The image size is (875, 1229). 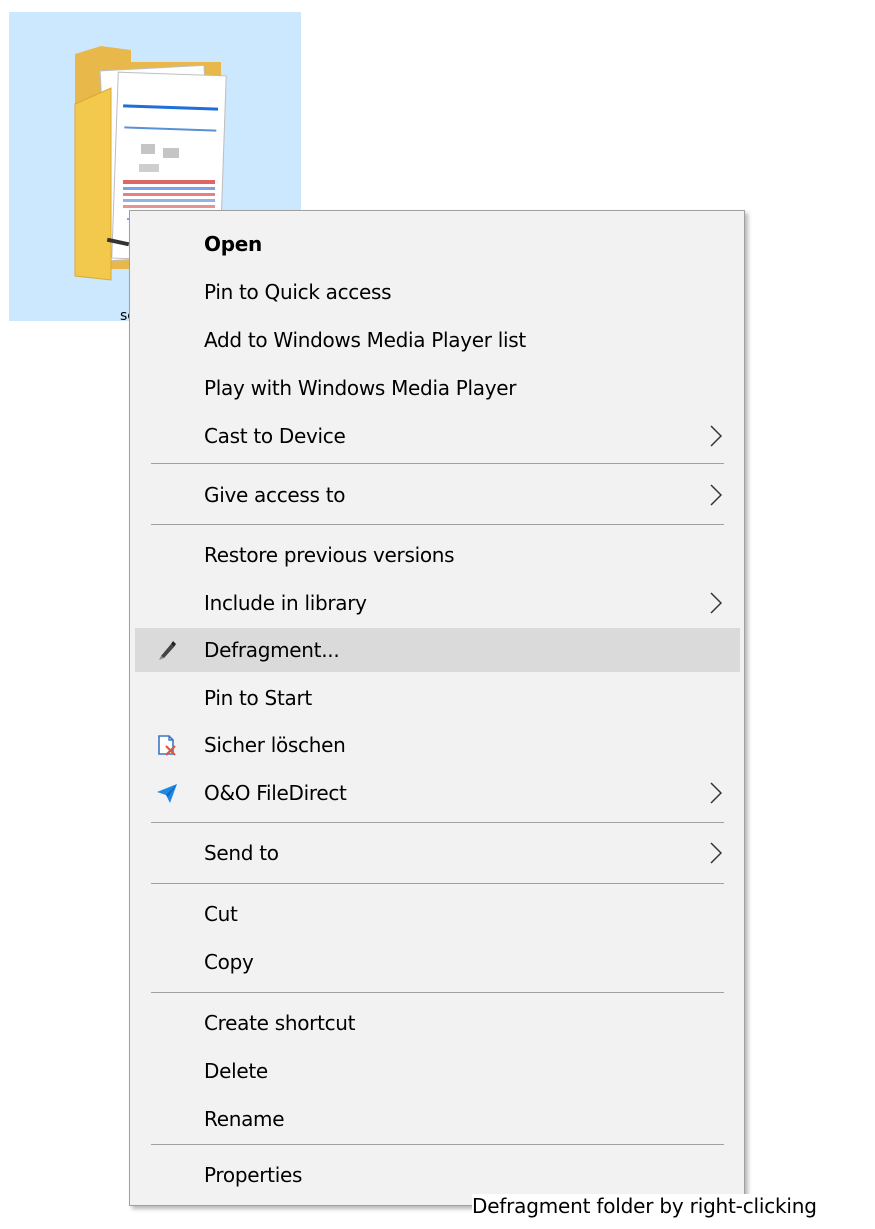 I want to click on menu-item-include-library: Include in library, so click(x=437, y=603).